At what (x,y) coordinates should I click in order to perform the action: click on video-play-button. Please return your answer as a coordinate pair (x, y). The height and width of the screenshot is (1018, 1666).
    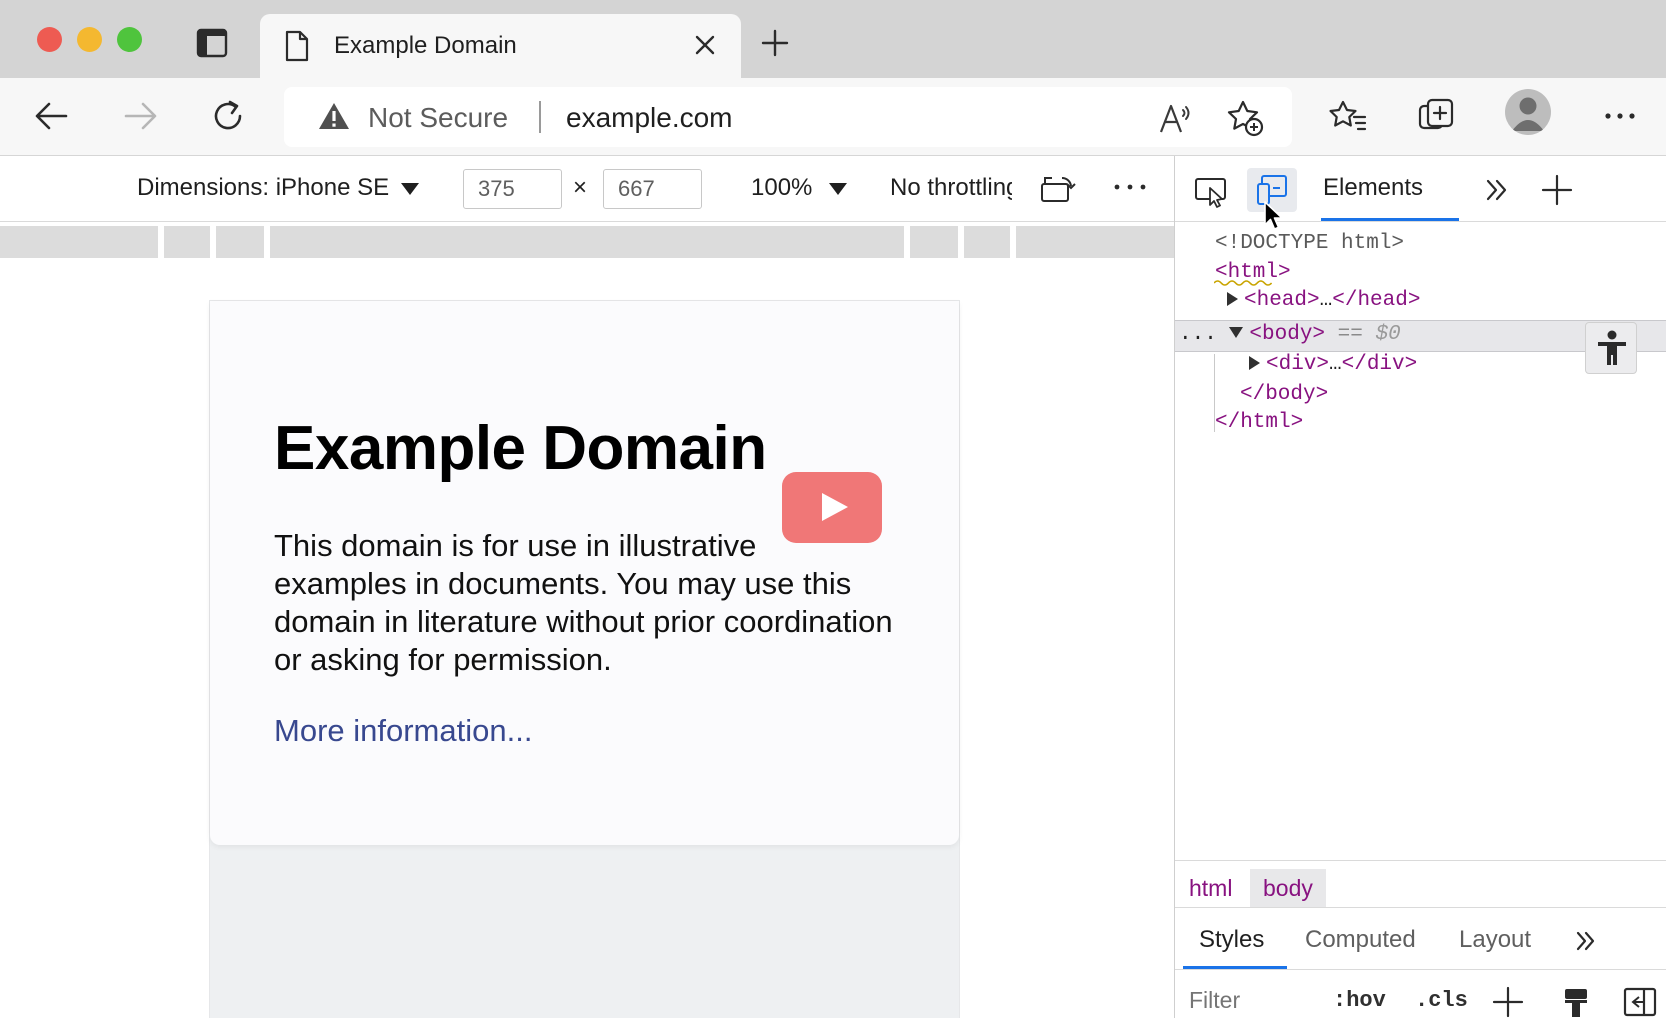
    Looking at the image, I should click on (832, 507).